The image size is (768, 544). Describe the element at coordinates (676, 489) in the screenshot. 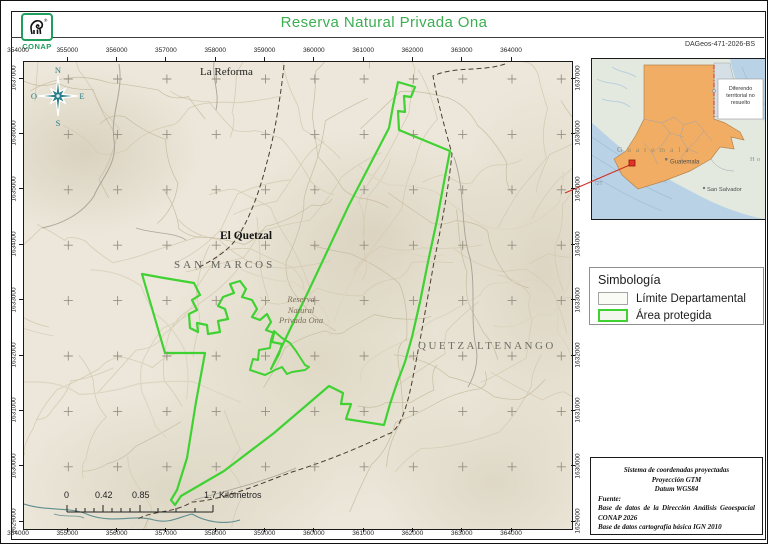

I see `projection-line3: Datum WGS84` at that location.